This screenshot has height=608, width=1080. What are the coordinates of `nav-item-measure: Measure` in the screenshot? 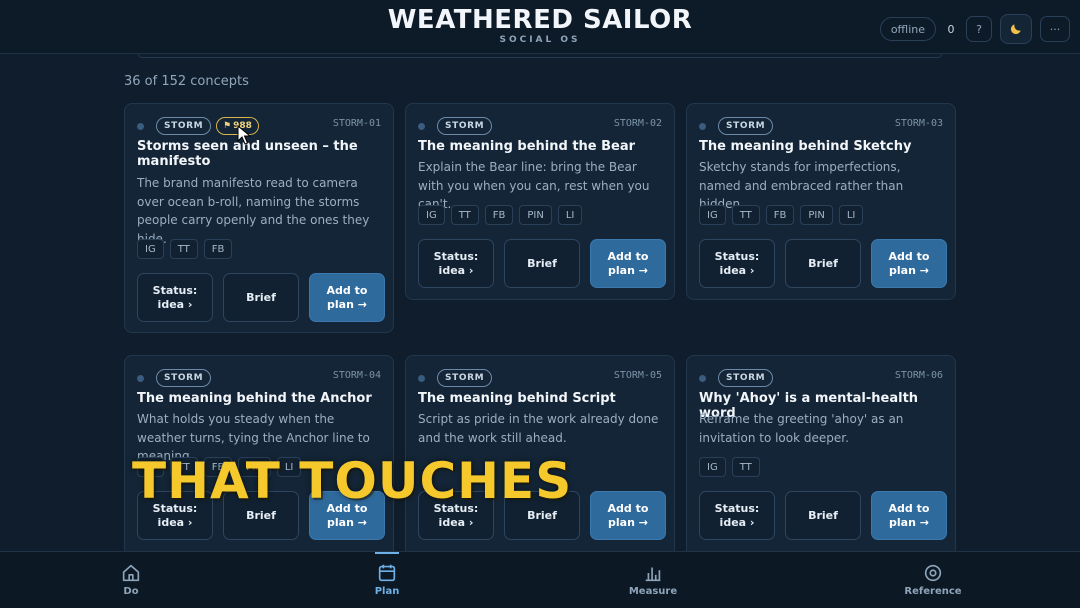 It's located at (653, 579).